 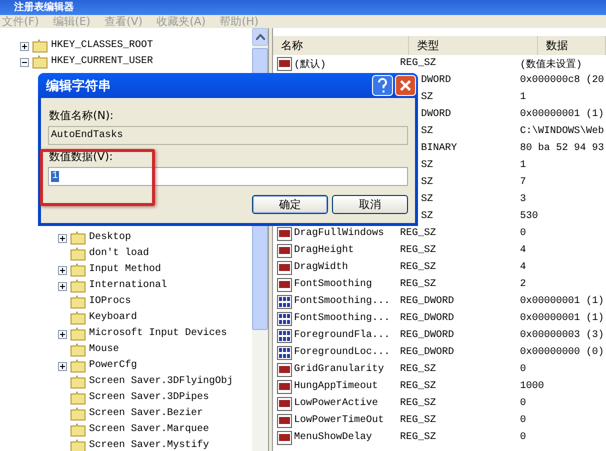 What do you see at coordinates (102, 62) in the screenshot?
I see `tree-item: HKEY_CURRENT_USER` at bounding box center [102, 62].